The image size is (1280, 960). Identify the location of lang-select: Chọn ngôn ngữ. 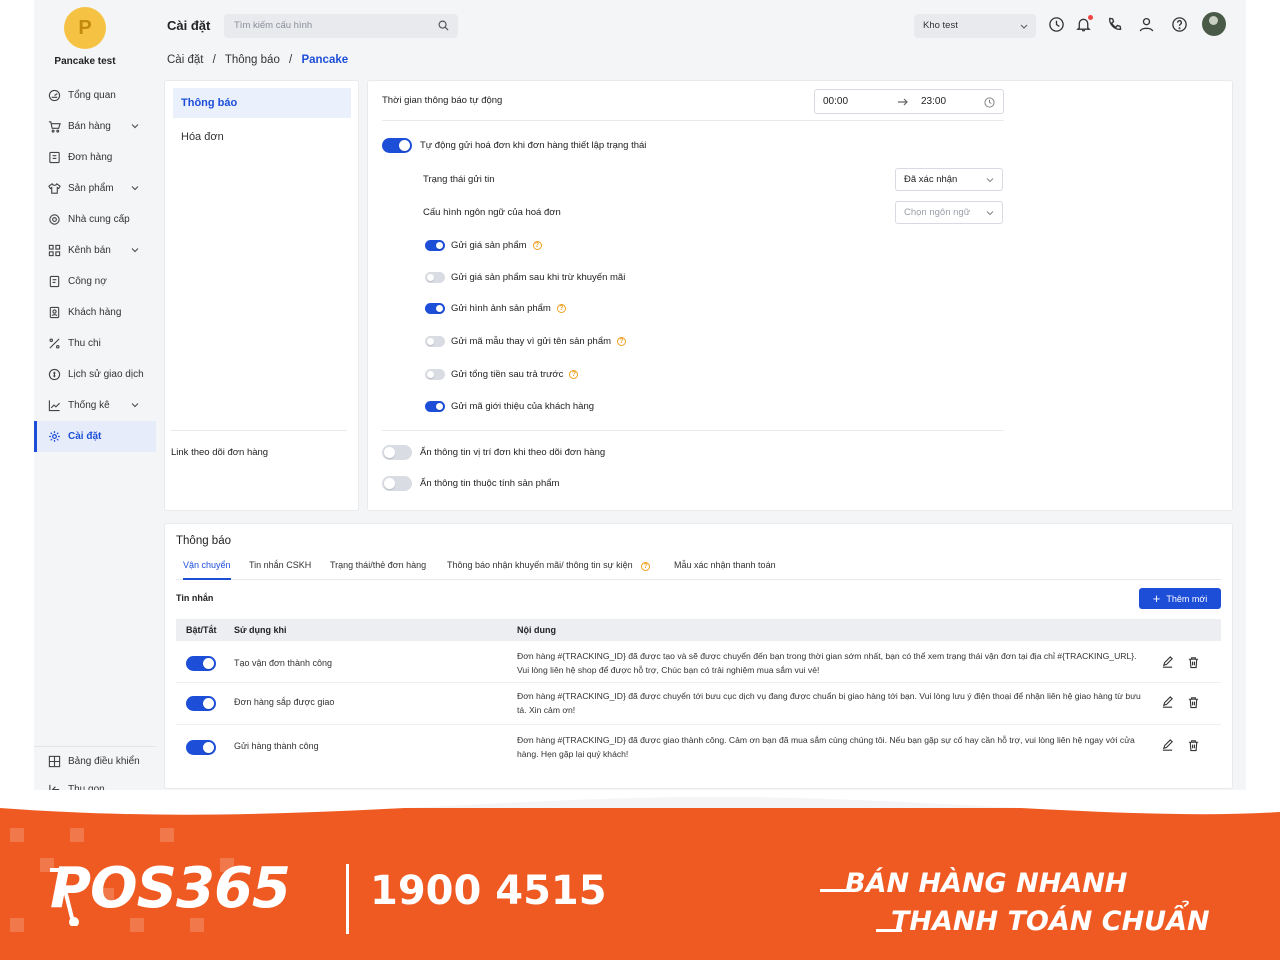
(949, 212).